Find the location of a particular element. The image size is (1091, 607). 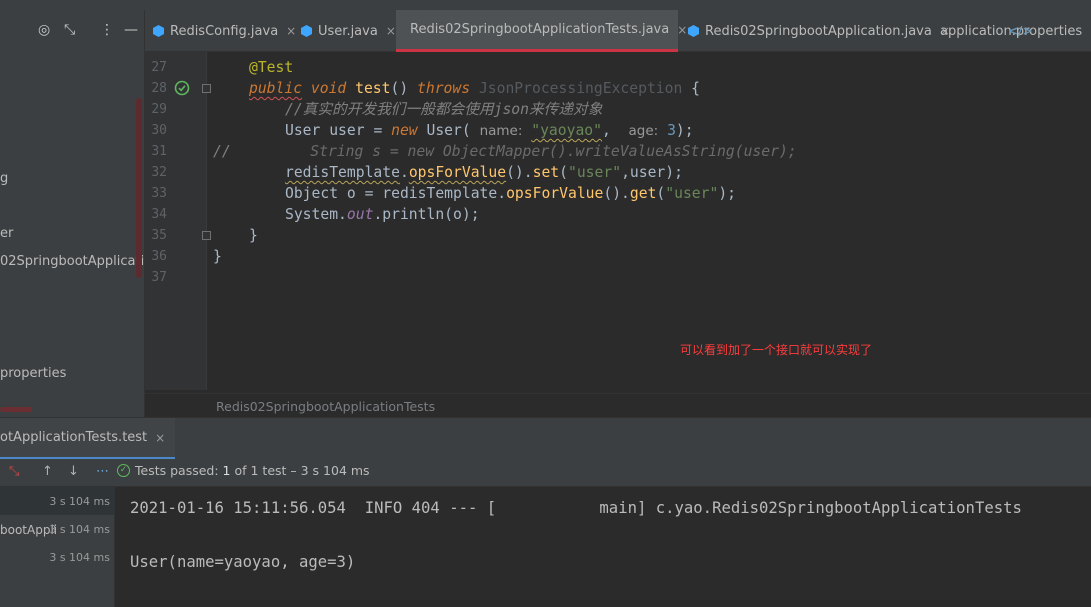

field-token: out is located at coordinates (360, 214).